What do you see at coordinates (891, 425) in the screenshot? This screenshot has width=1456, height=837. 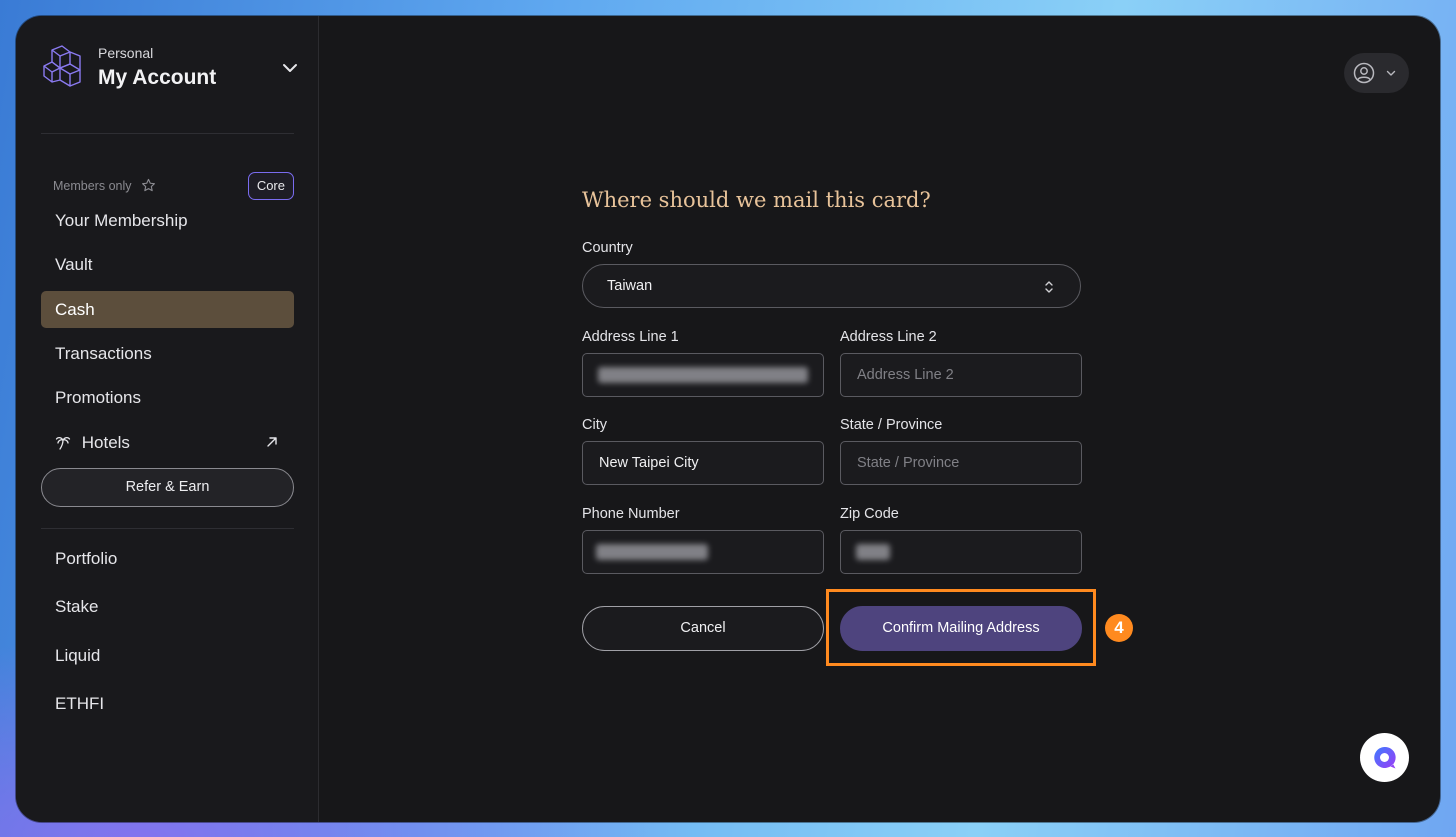 I see `state-province-label: State / Province` at bounding box center [891, 425].